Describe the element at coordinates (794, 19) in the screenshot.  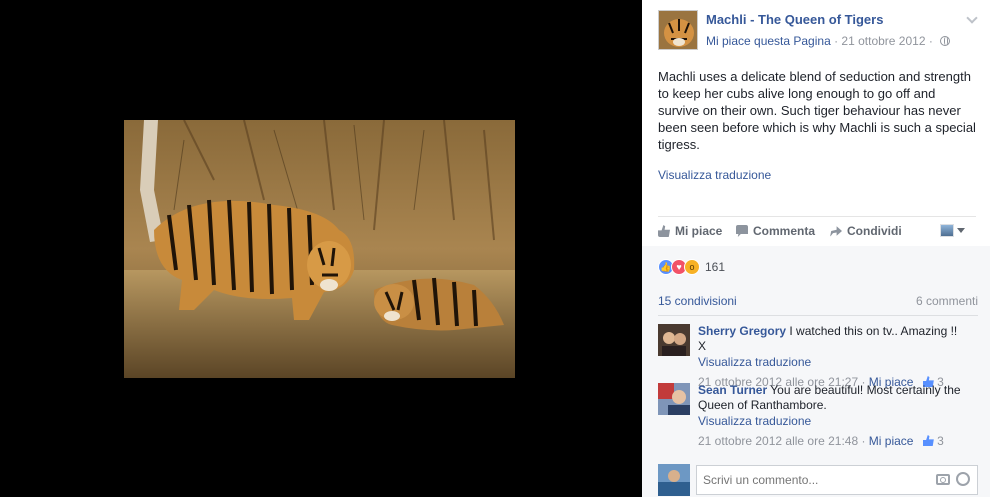
I see `page-name-link: Machli - The Queen of Tigers` at that location.